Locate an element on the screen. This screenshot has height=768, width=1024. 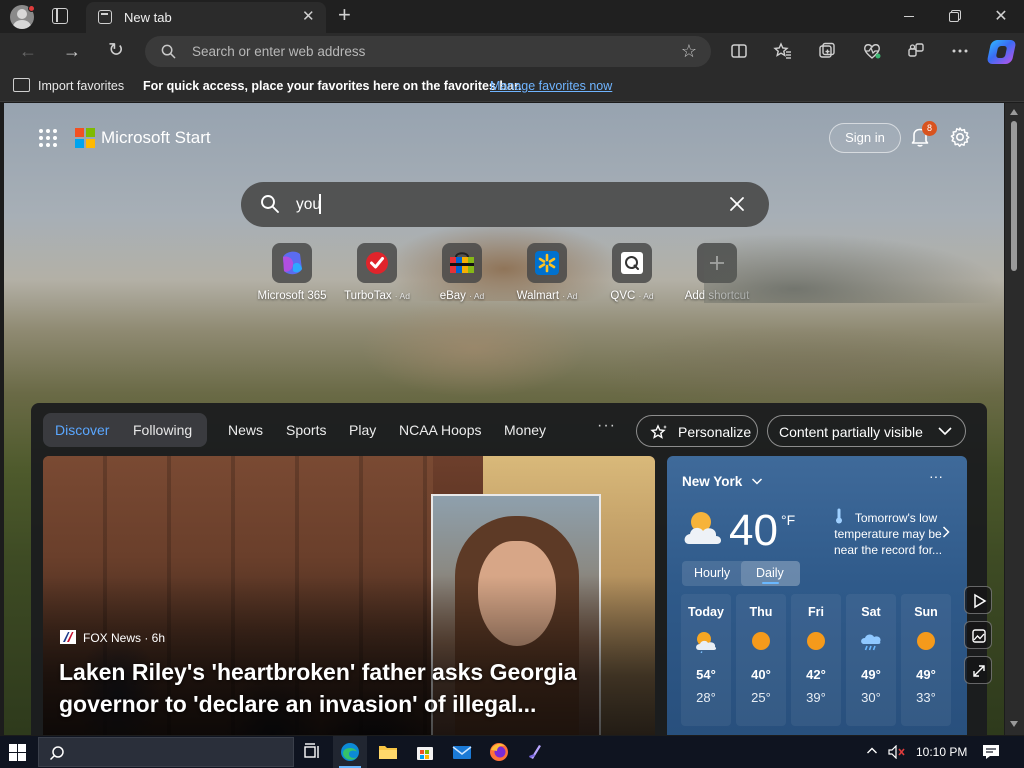
sign-in-button: Sign in is located at coordinates (865, 138).